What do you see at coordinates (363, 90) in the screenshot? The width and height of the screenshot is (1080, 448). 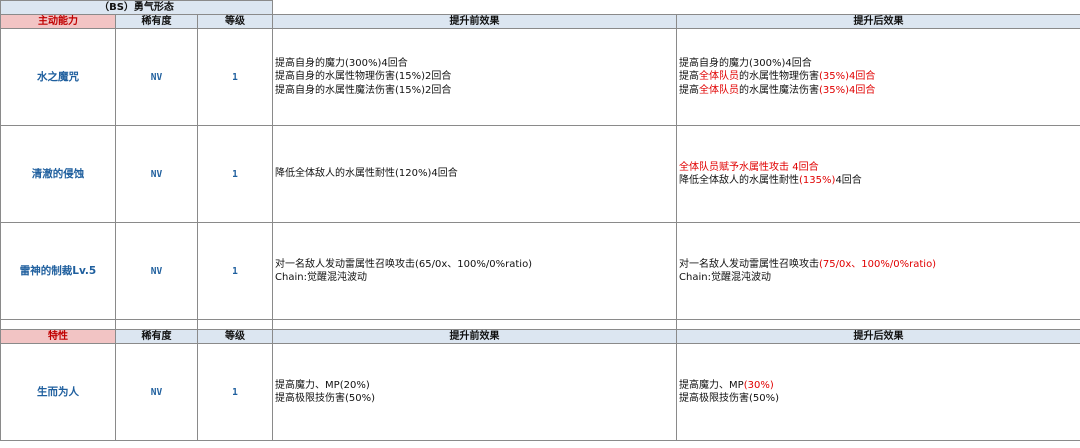 I see `effect-line: 提高自身的水属性魔法伤害(15%)2回合` at bounding box center [363, 90].